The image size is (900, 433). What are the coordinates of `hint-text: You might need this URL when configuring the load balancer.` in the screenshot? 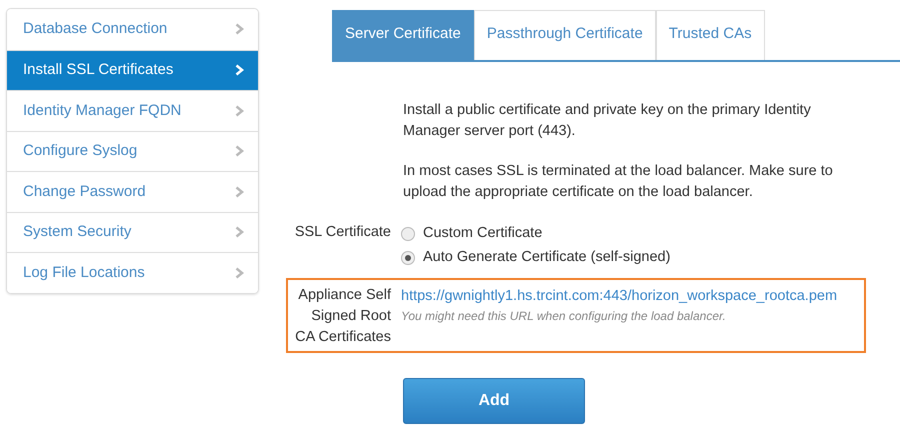 It's located at (564, 317).